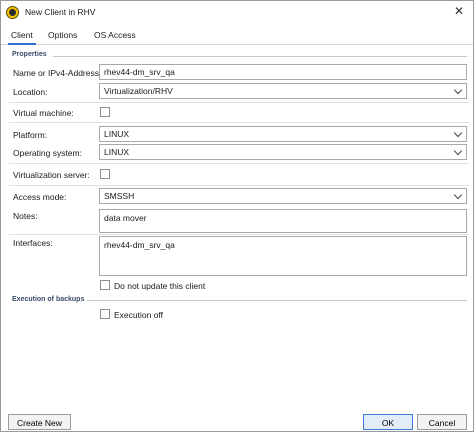 The width and height of the screenshot is (474, 432). Describe the element at coordinates (105, 112) in the screenshot. I see `virtual-machine-checkbox` at that location.